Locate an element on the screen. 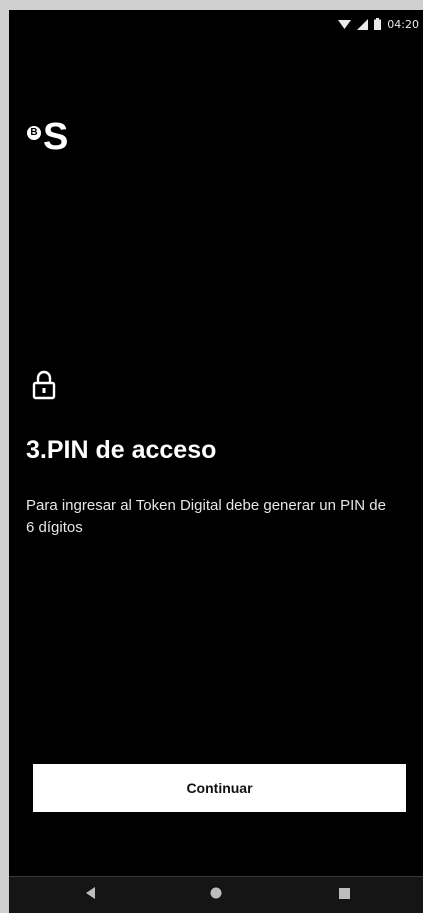 Image resolution: width=423 pixels, height=913 pixels. system-nav-bar is located at coordinates (216, 895).